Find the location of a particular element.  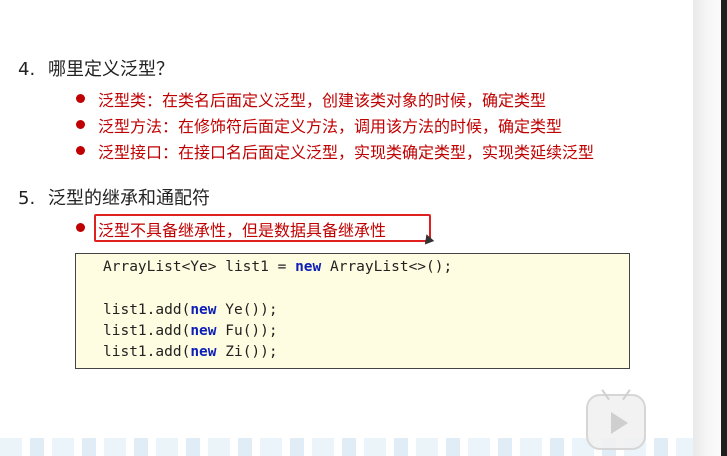

section-4-heading: 4. 哪里定义泛型？ is located at coordinates (96, 68).